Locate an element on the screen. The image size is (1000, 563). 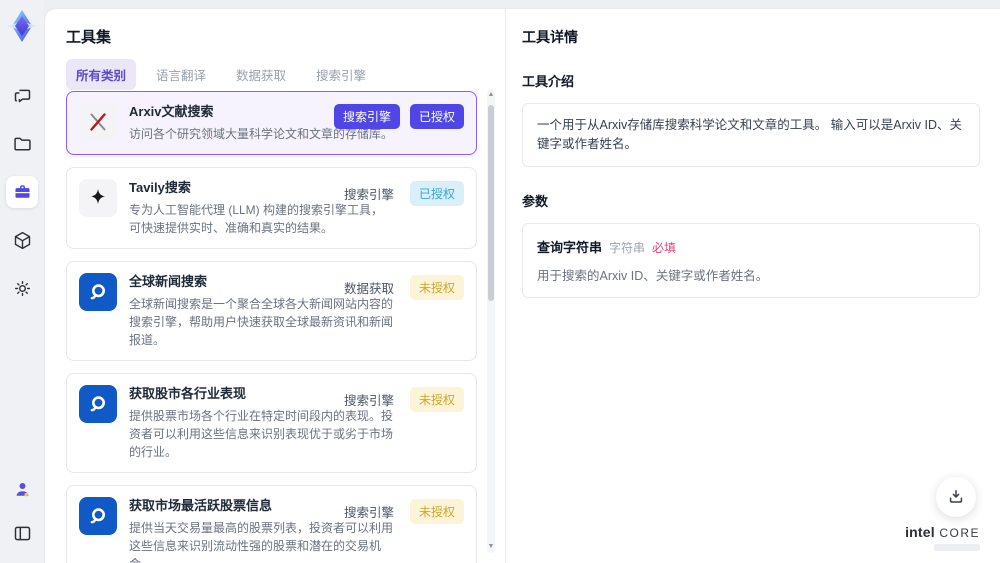
page-title: 工具集 is located at coordinates (89, 37).